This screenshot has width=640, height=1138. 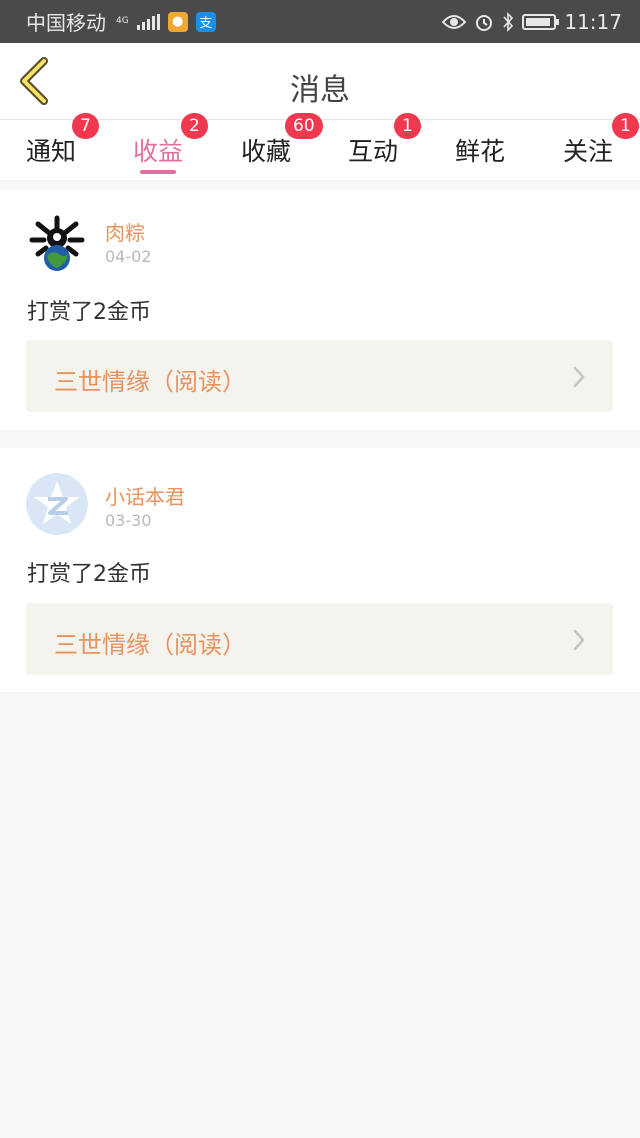 What do you see at coordinates (170, 140) in the screenshot?
I see `tab-earnings: 收益 2` at bounding box center [170, 140].